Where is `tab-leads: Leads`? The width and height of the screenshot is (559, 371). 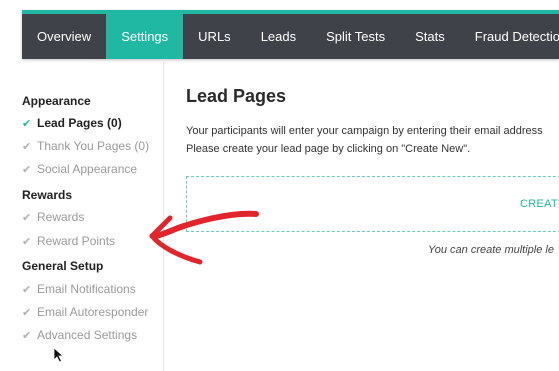
tab-leads: Leads is located at coordinates (278, 36).